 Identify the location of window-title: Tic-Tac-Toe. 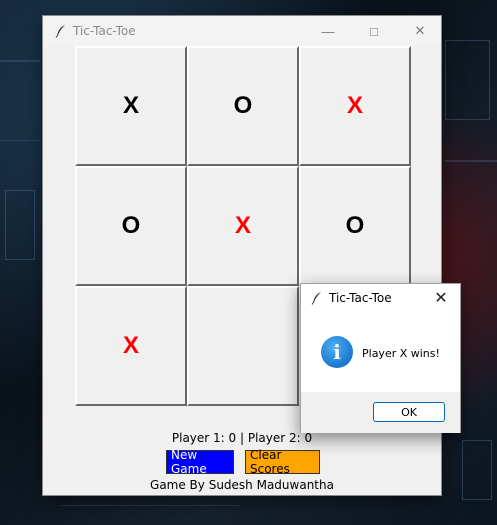
(104, 31).